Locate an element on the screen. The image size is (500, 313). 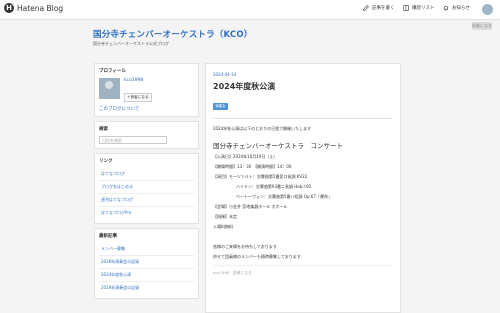
links-heading: リンク is located at coordinates (106, 161).